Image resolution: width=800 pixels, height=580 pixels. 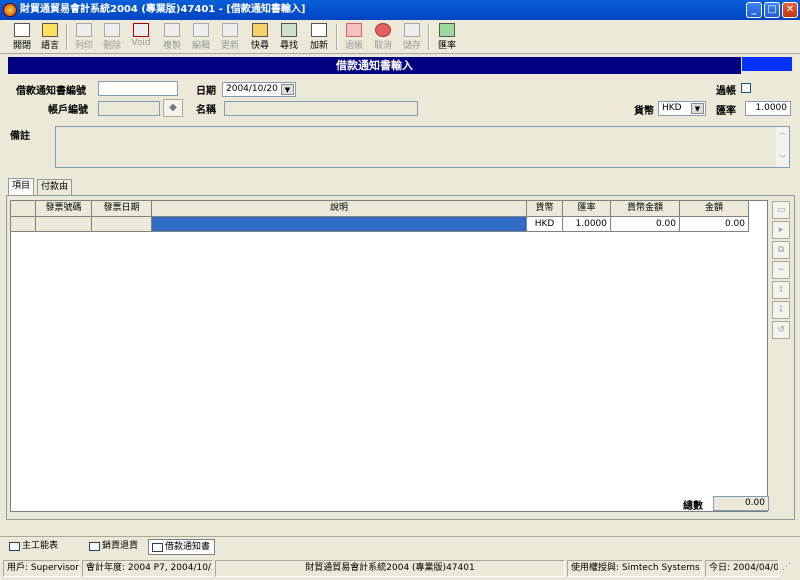 I want to click on date-value: 2004/10/20, so click(x=252, y=89).